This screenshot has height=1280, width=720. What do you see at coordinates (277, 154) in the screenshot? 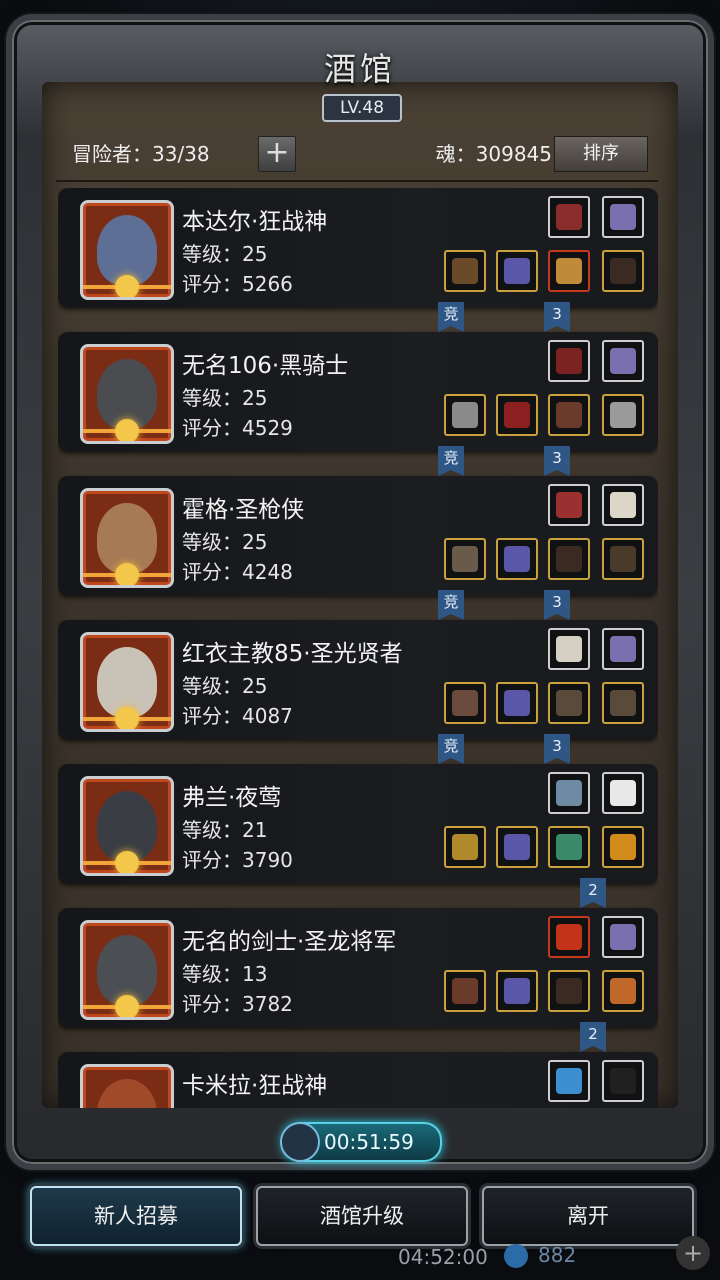
I see `add-slot-button: +` at bounding box center [277, 154].